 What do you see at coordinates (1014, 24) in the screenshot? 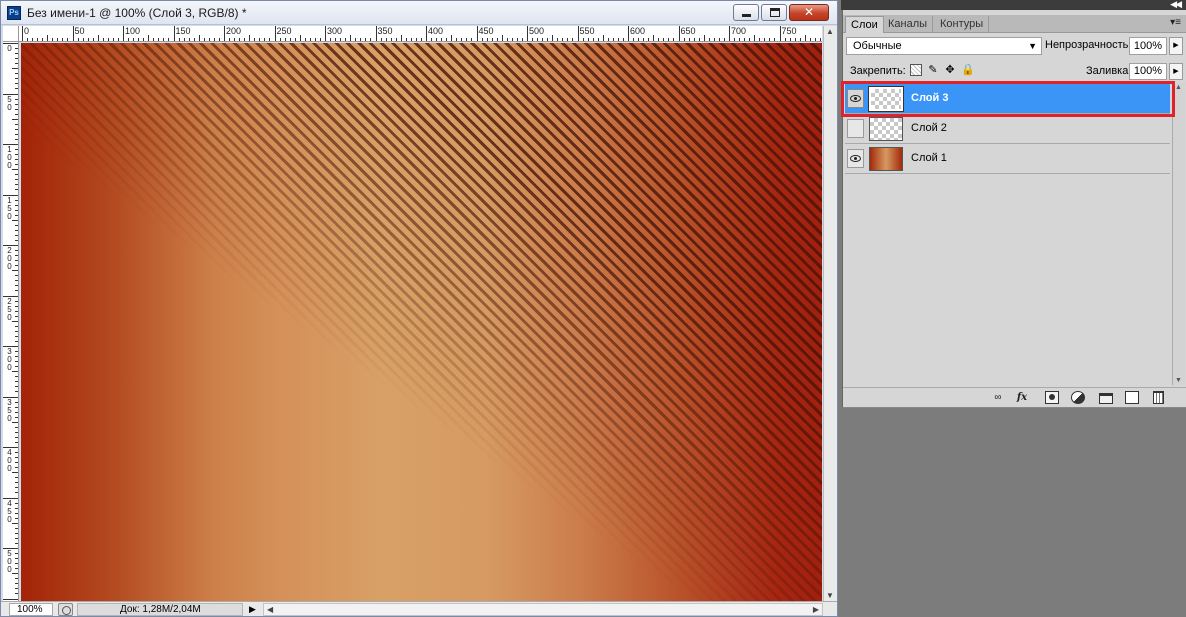
I see `panel-tabs: Слои Каналы Контуры ▾≡` at bounding box center [1014, 24].